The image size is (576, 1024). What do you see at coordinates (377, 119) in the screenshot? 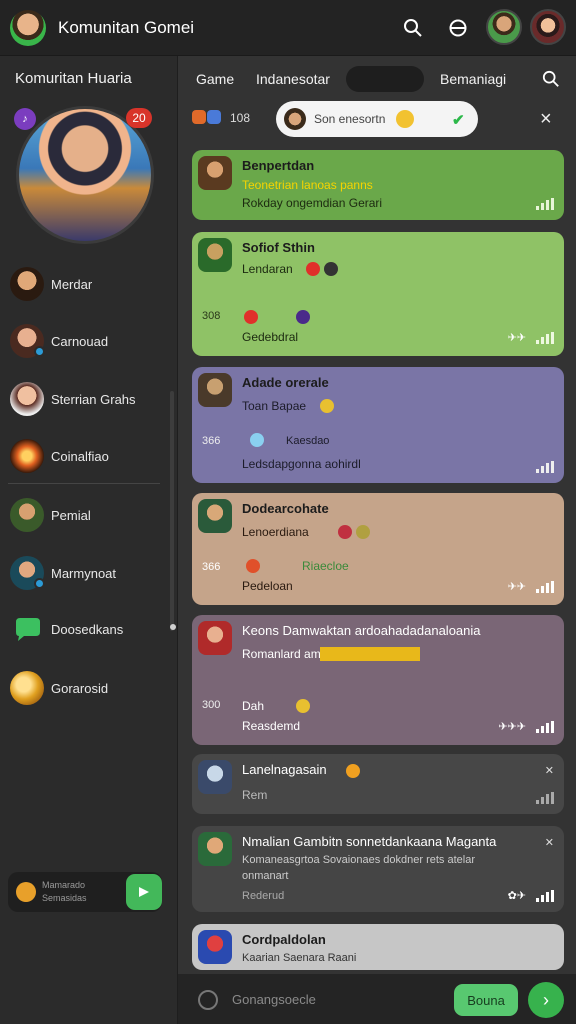
I see `search-chip: Son enesortn ✔` at bounding box center [377, 119].